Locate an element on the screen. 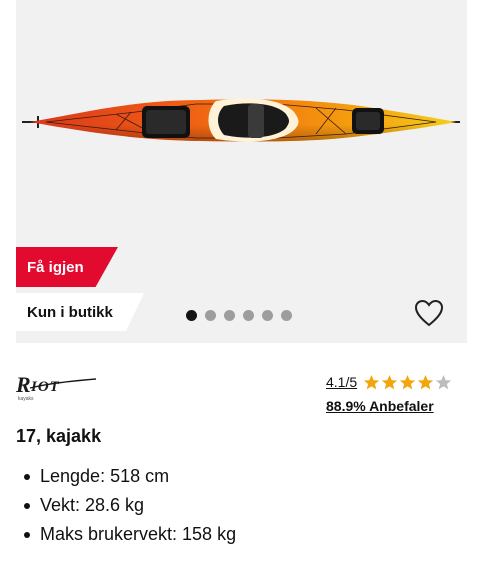 The height and width of the screenshot is (575, 483). recommend-link: 88.9% Anbefaler is located at coordinates (398, 406).